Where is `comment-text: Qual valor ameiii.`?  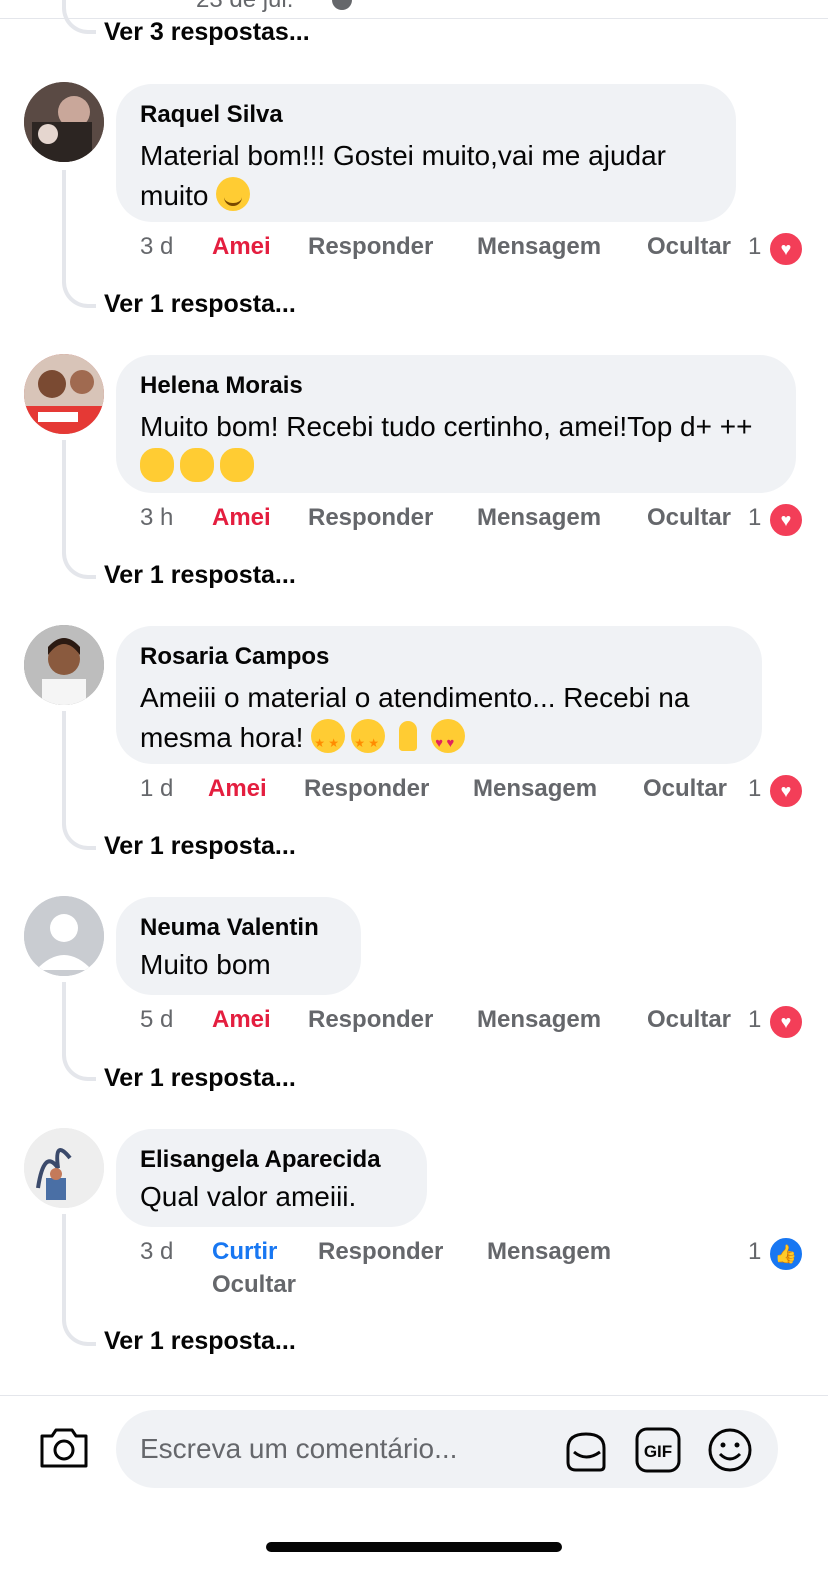
comment-text: Qual valor ameiii. is located at coordinates (248, 1196).